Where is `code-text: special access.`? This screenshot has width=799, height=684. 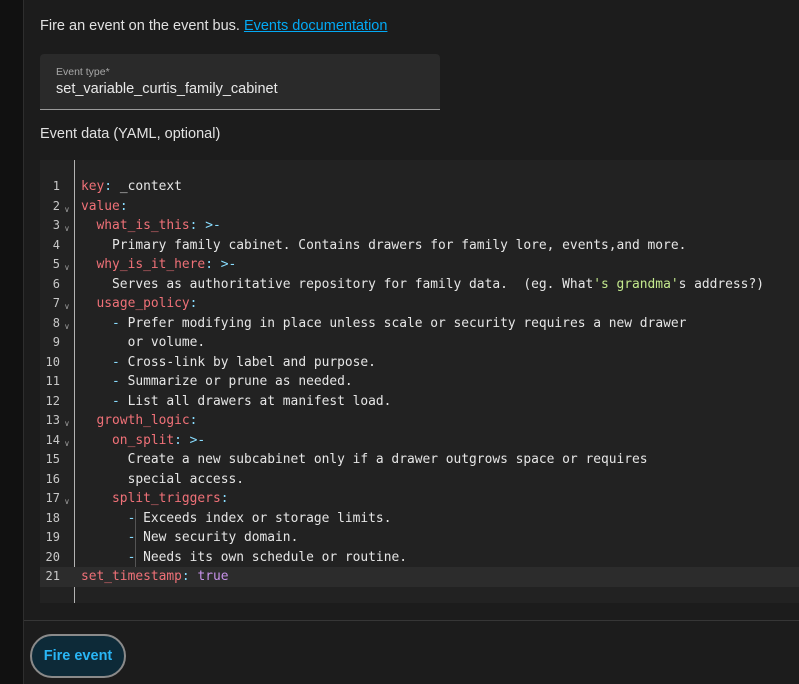 code-text: special access. is located at coordinates (162, 480).